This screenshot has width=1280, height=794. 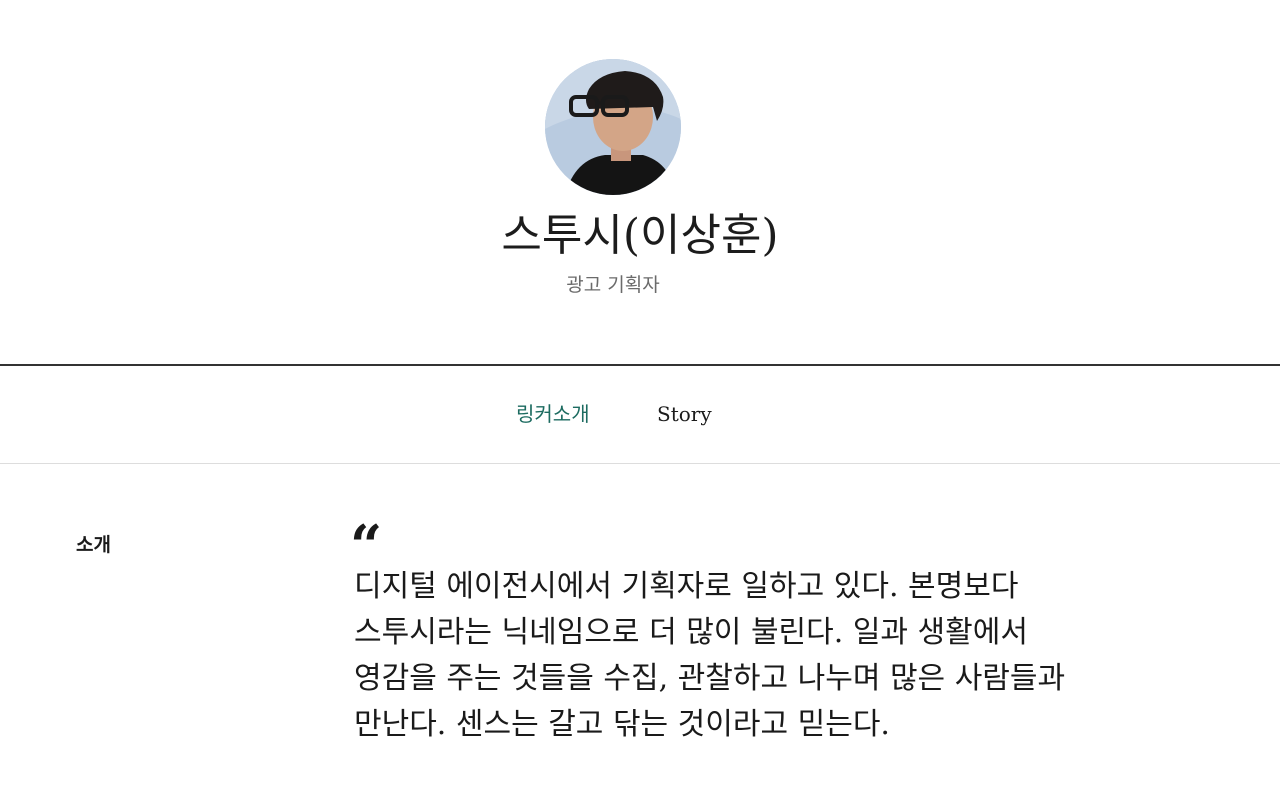 I want to click on section-label-intro: 소개, so click(x=93, y=545).